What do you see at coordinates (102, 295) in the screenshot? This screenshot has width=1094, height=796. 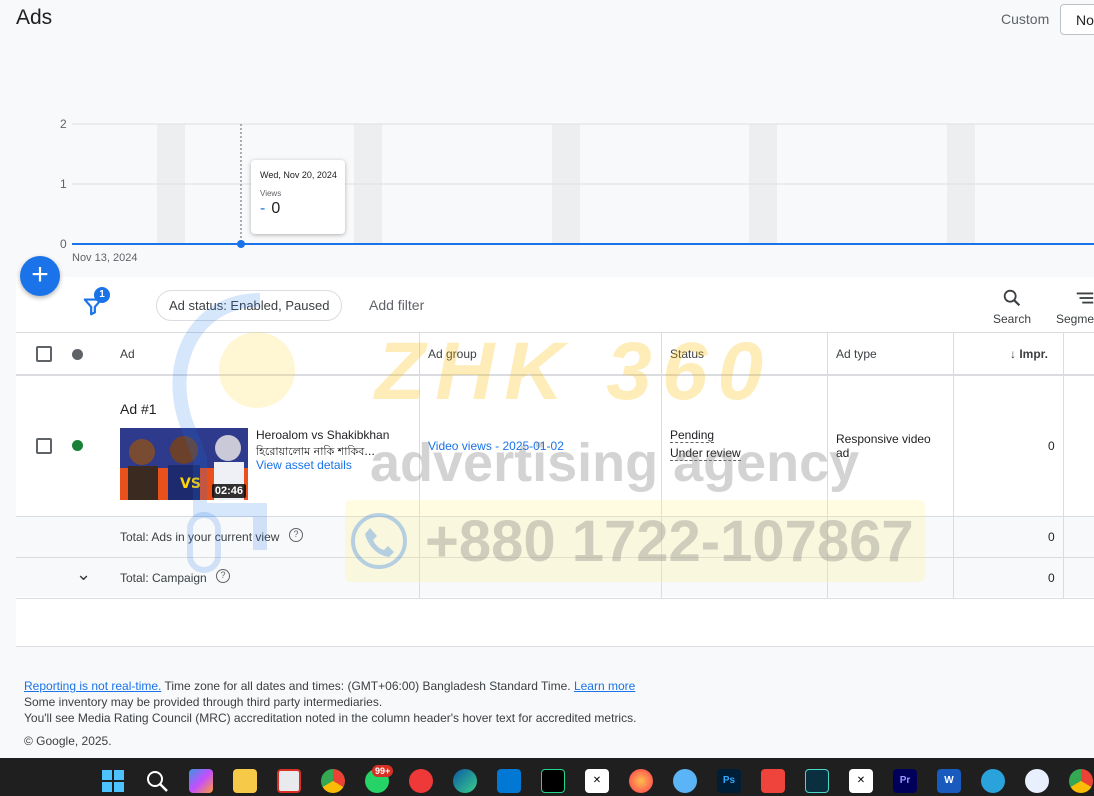 I see `filter-count-badge: 1` at bounding box center [102, 295].